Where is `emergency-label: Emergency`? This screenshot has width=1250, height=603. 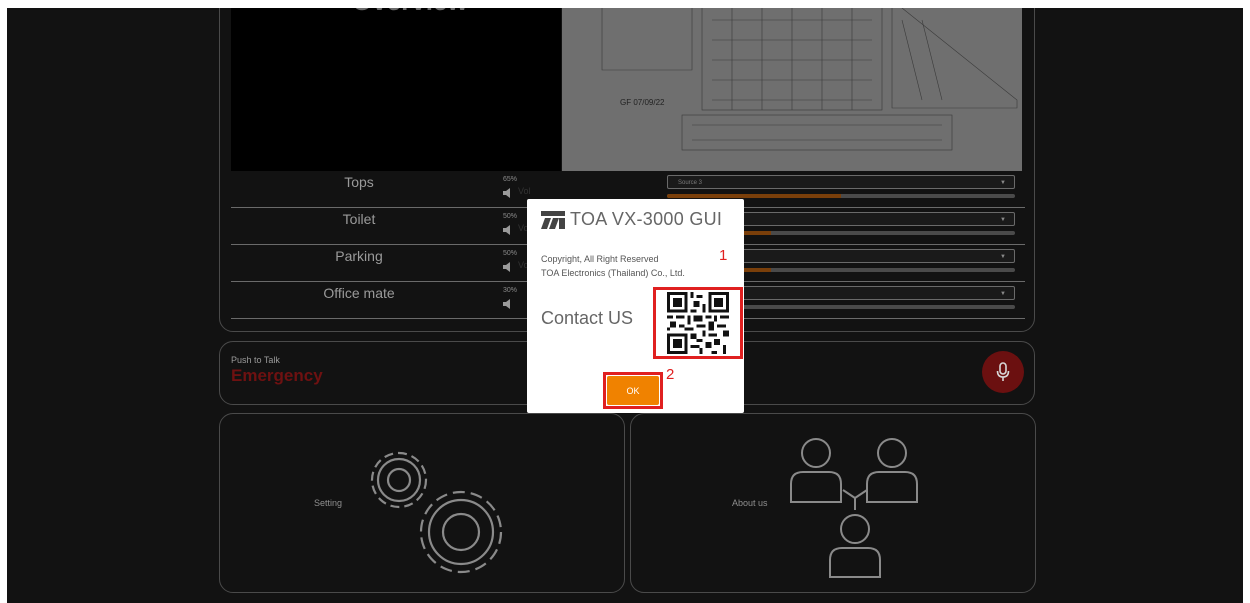
emergency-label: Emergency is located at coordinates (277, 375).